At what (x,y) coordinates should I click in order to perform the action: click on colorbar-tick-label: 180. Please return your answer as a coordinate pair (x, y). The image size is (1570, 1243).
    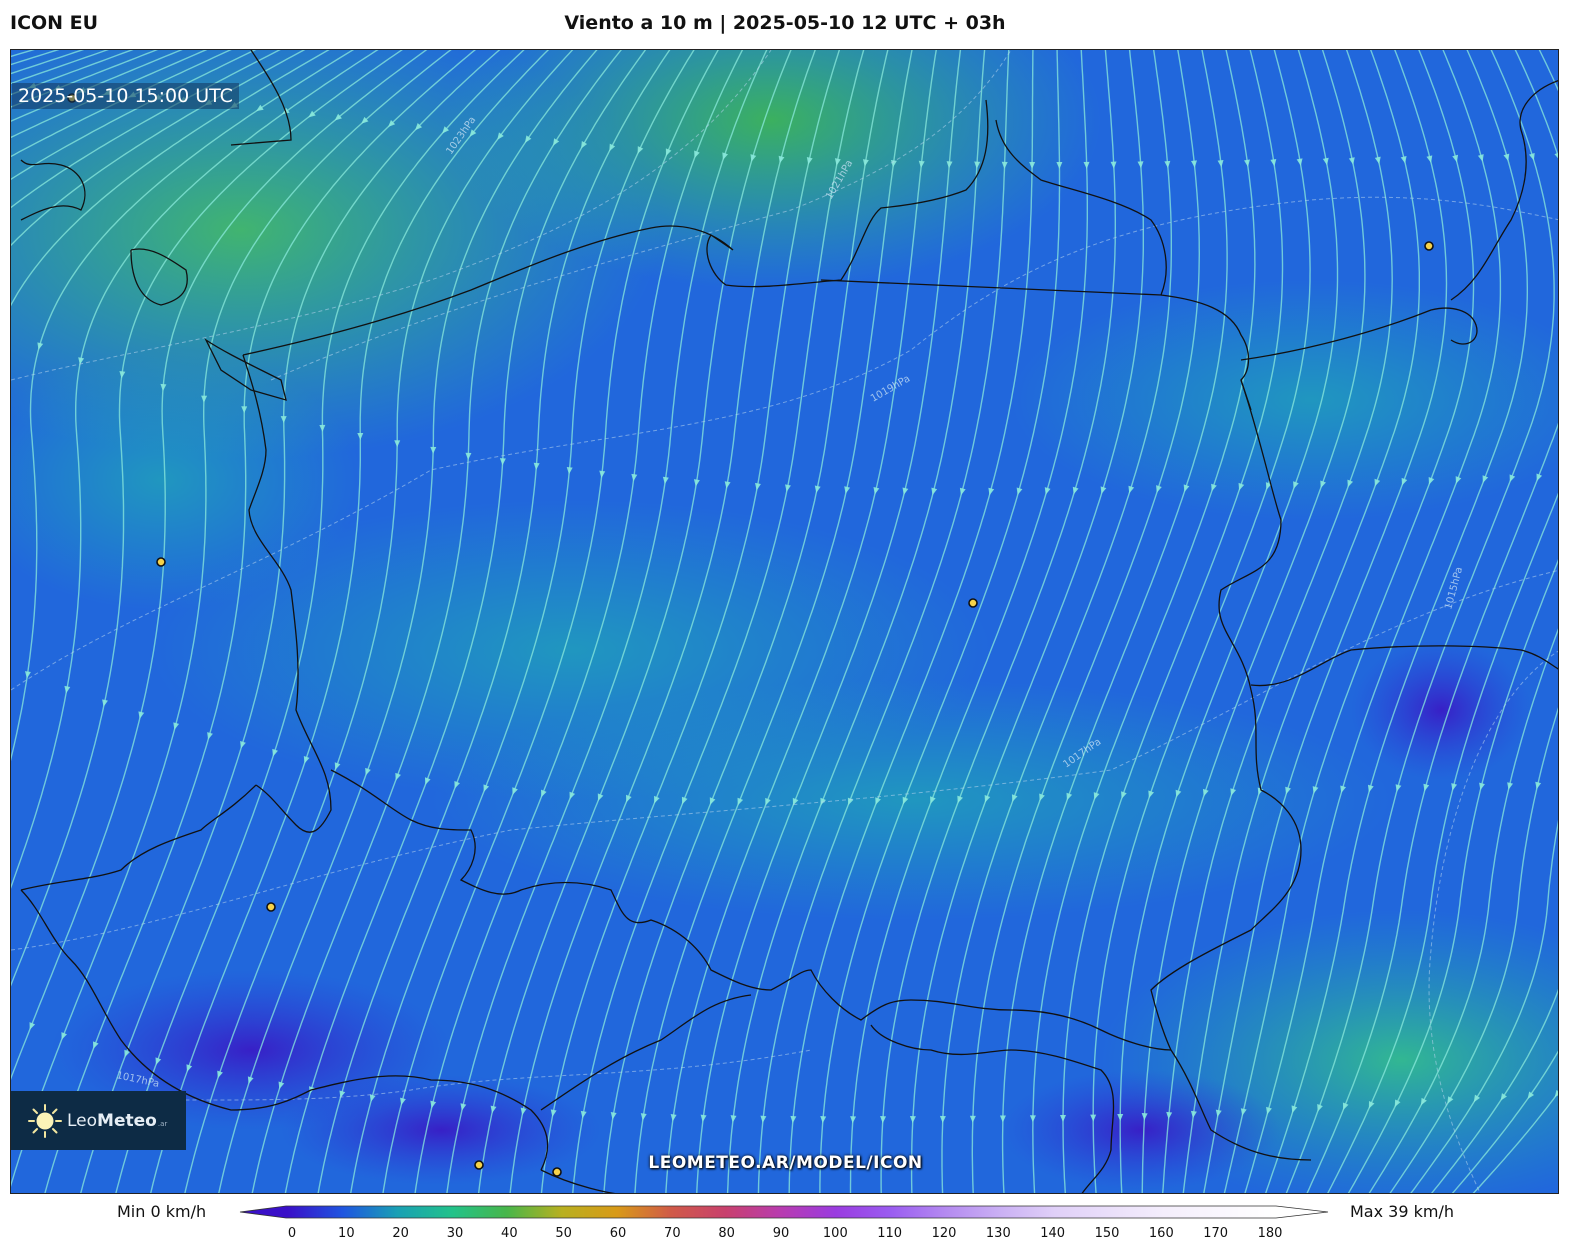
    Looking at the image, I should click on (1270, 1233).